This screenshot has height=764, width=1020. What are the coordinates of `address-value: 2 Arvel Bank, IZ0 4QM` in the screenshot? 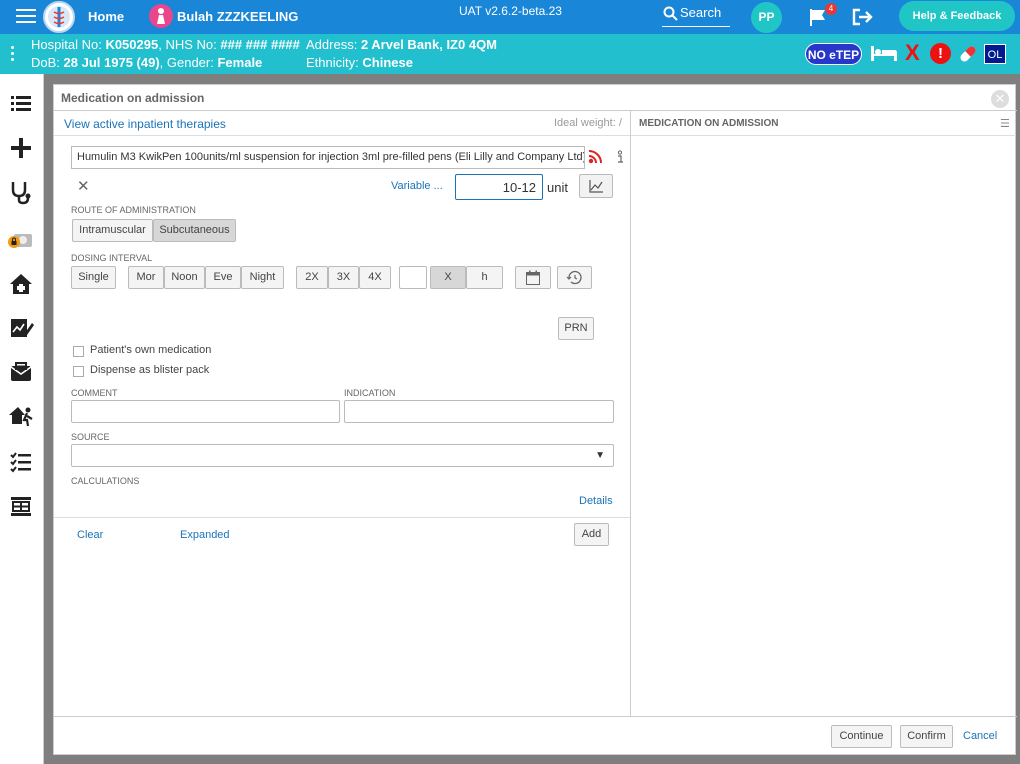 It's located at (429, 44).